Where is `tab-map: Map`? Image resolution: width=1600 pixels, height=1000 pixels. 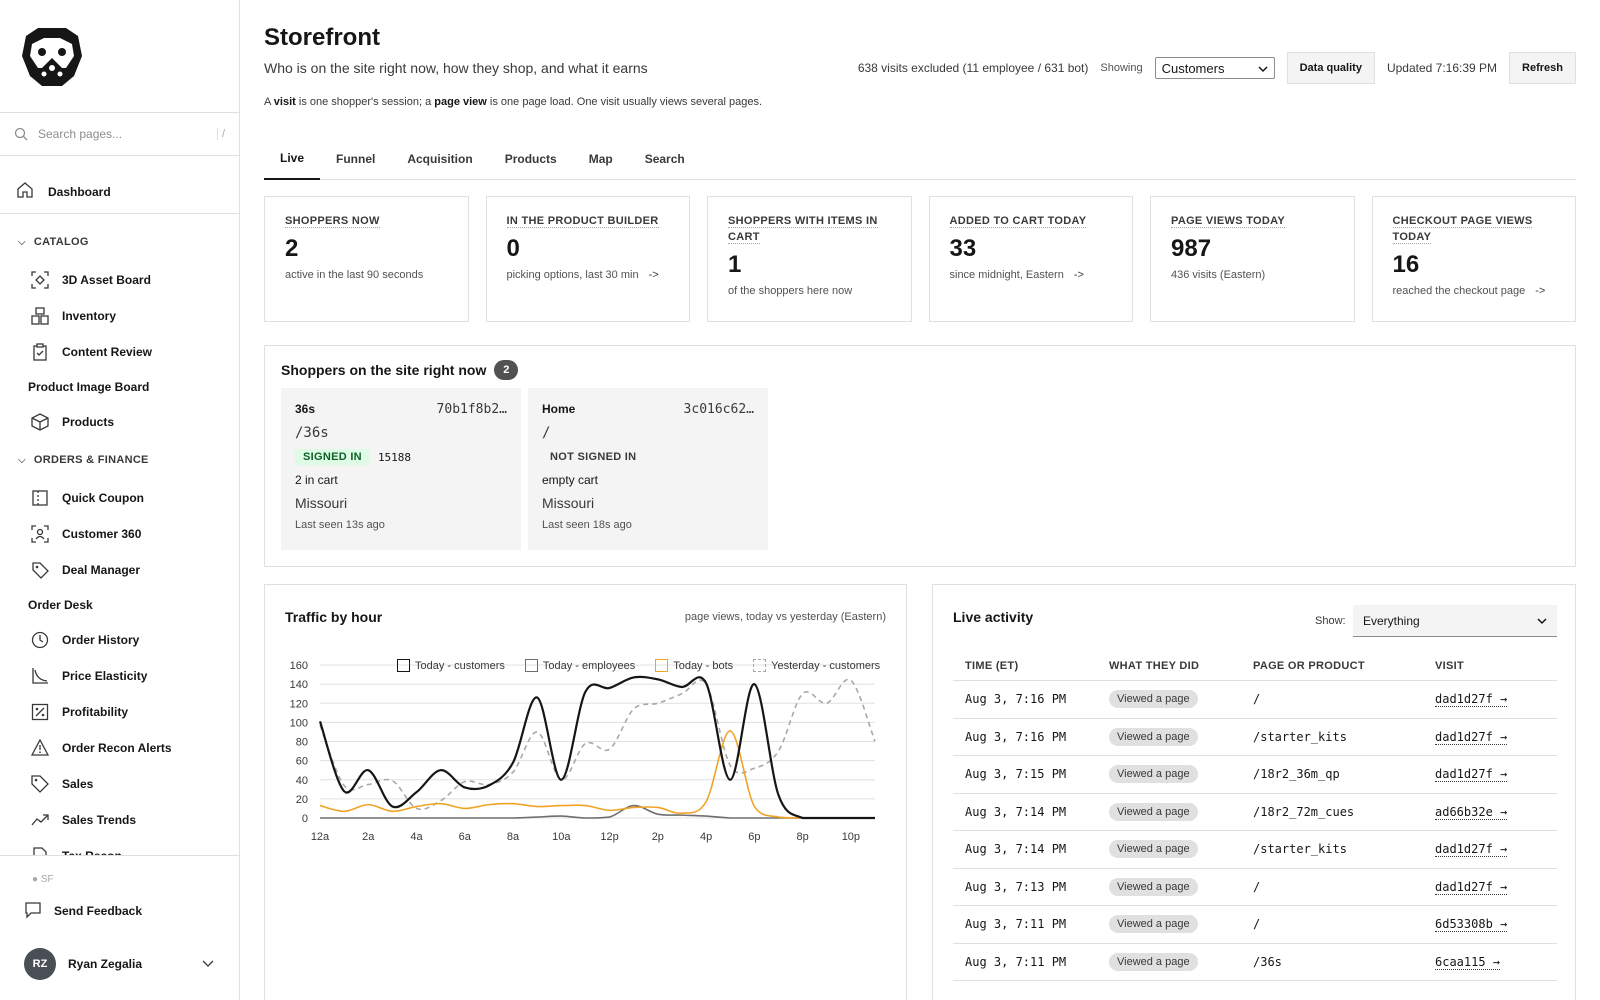 tab-map: Map is located at coordinates (601, 159).